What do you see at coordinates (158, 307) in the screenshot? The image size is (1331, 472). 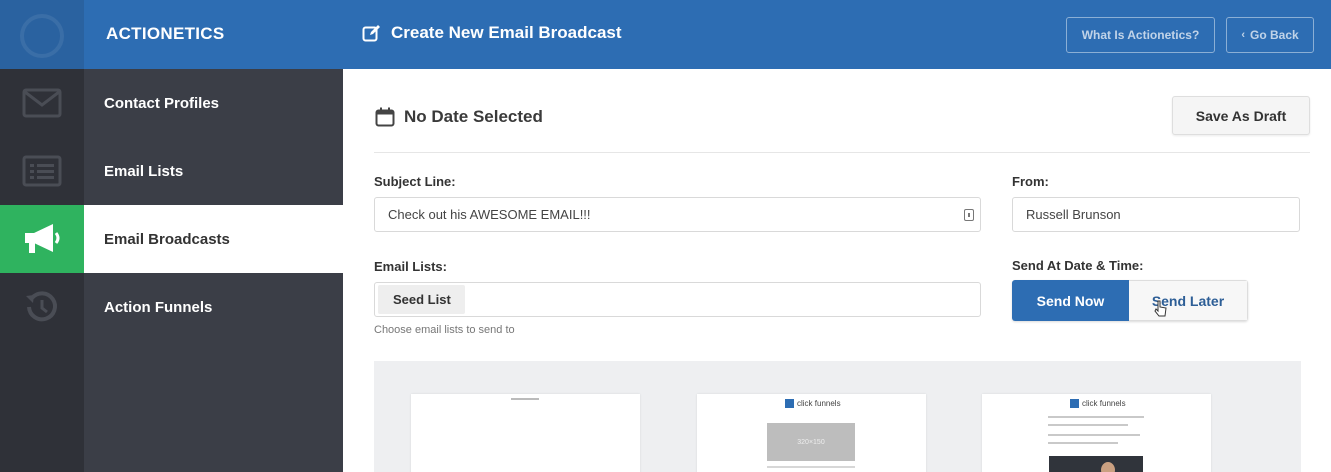 I see `sidebar-item-label: Action Funnels` at bounding box center [158, 307].